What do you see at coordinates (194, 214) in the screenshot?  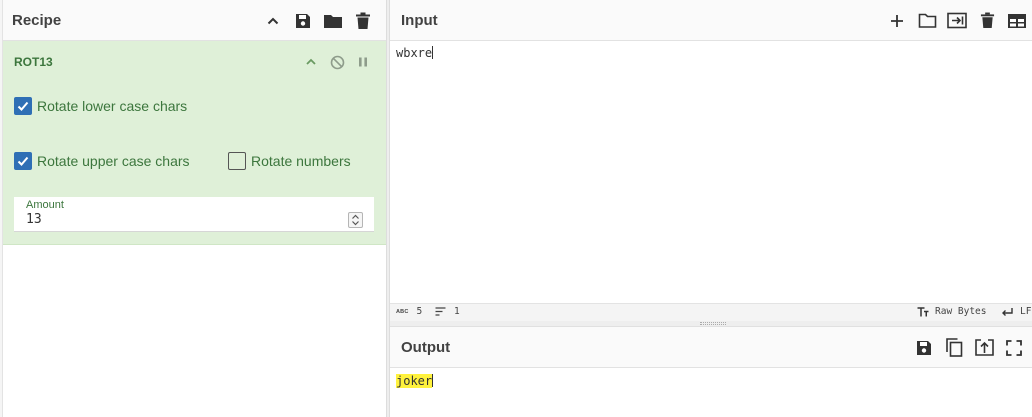 I see `amount-field: Amount 13` at bounding box center [194, 214].